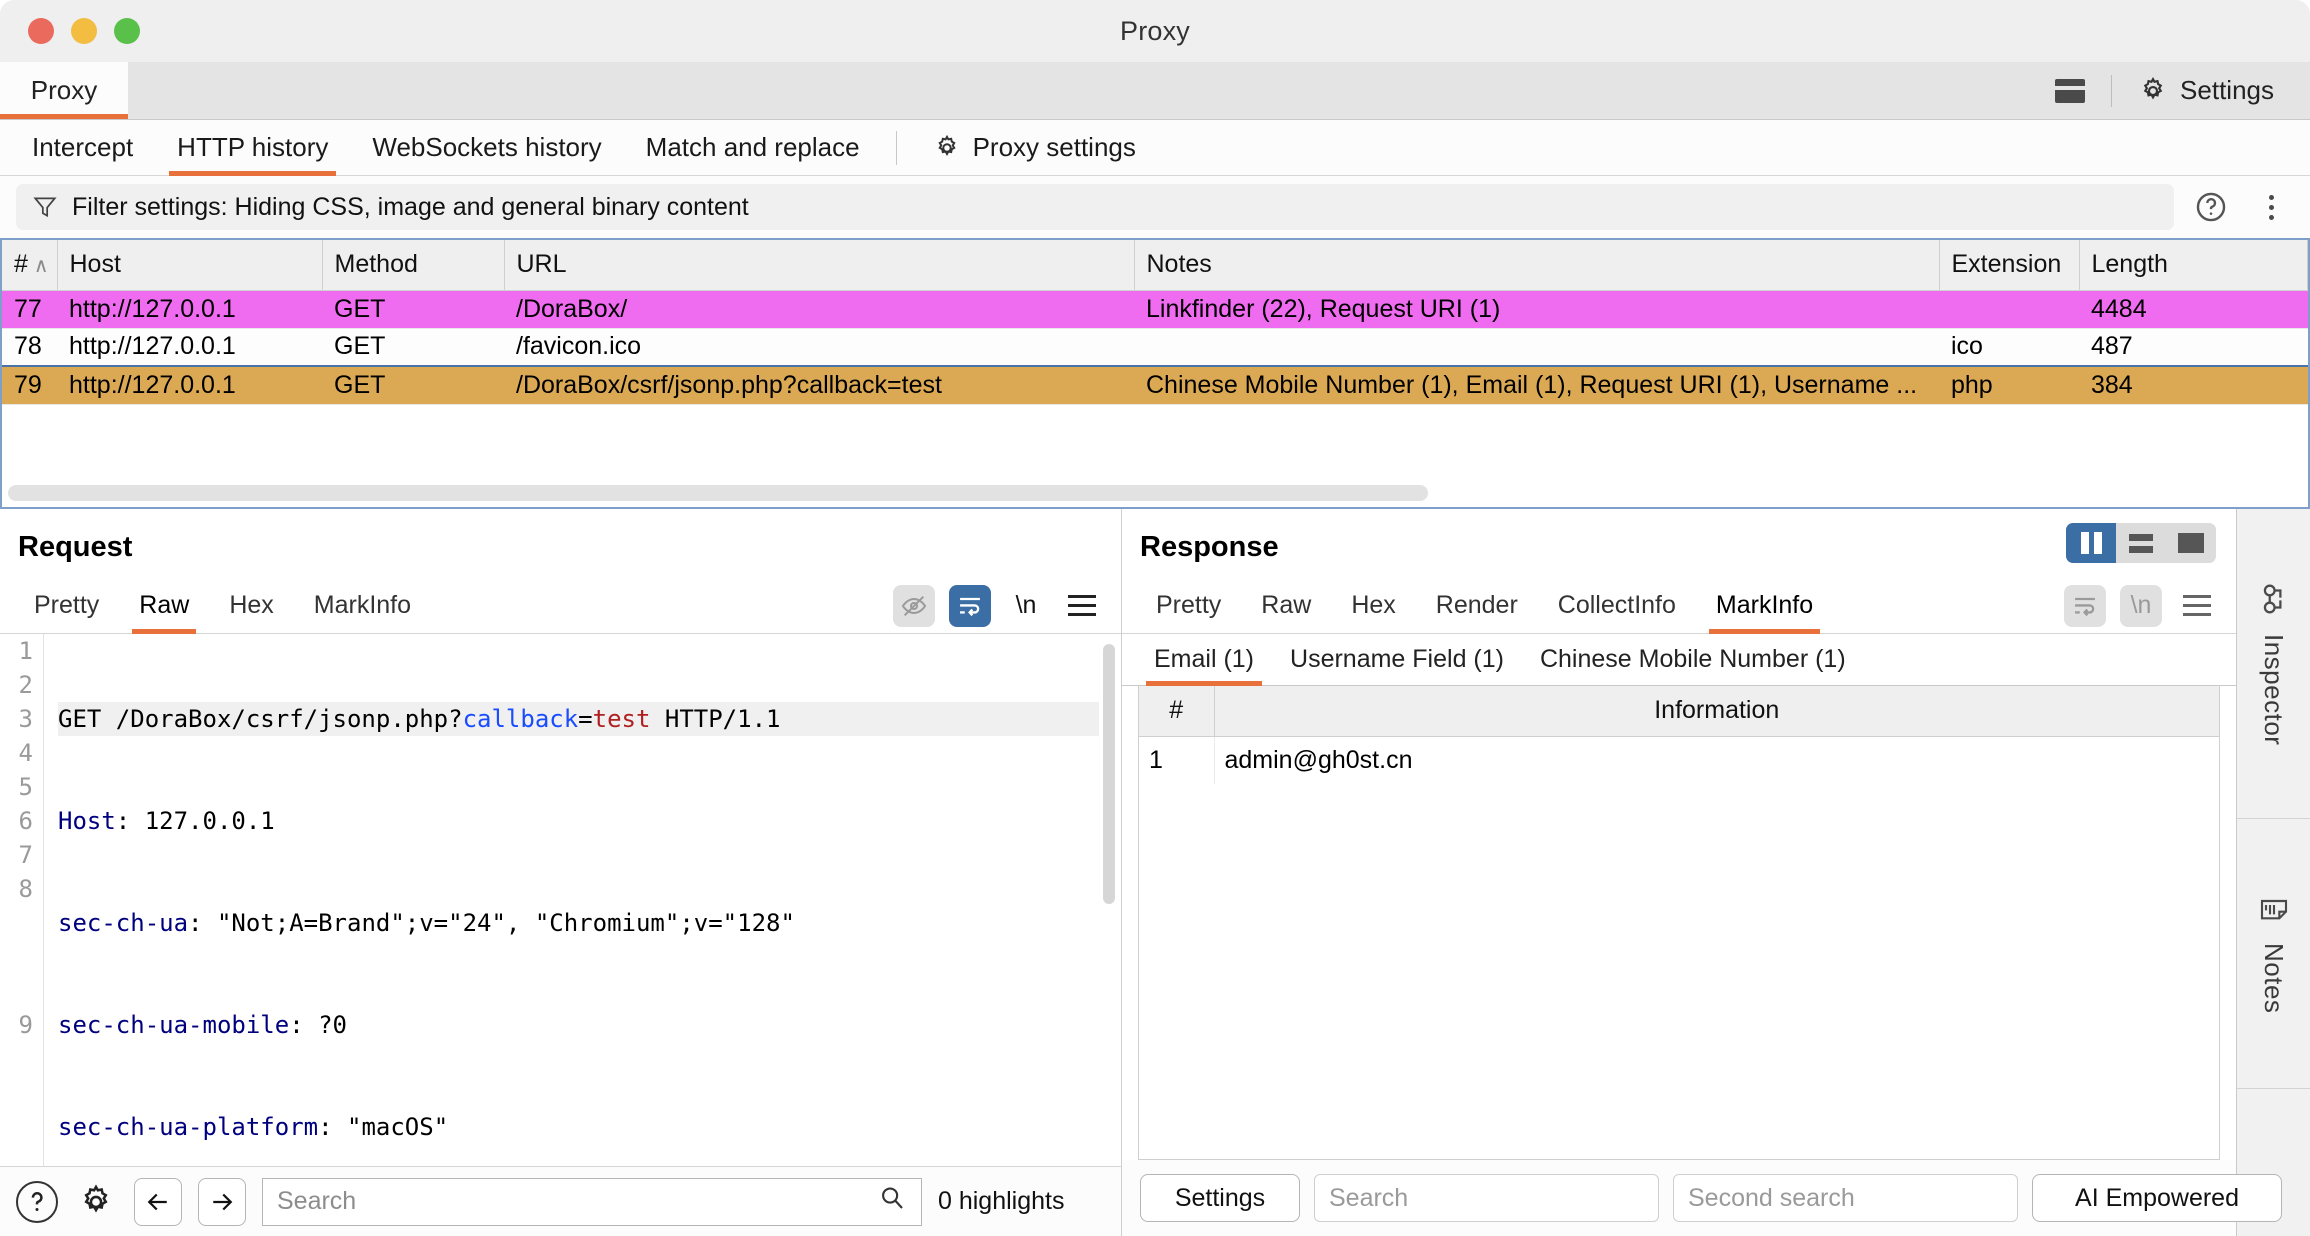  I want to click on request-line-numbers: 1 2 3 4 5 6 7 8 9, so click(22, 900).